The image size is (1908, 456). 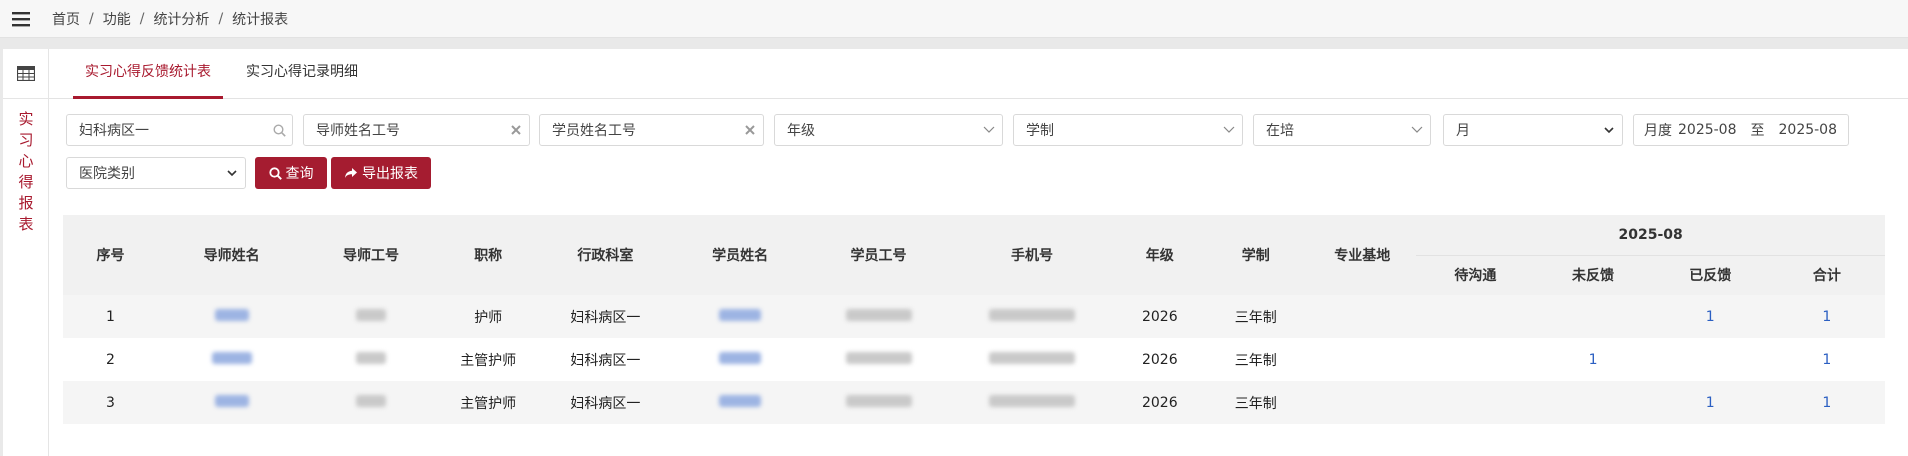 I want to click on month-to-label: 至, so click(x=1757, y=131).